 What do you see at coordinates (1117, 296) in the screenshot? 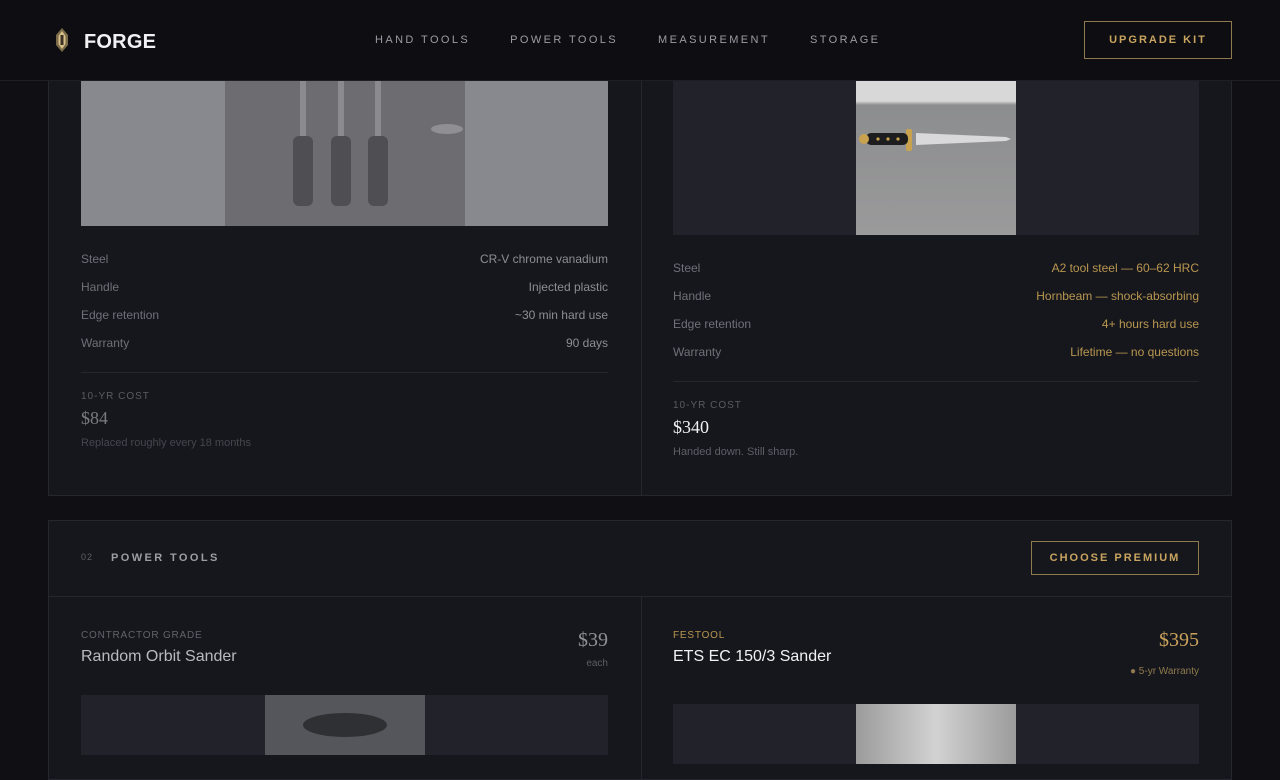
I see `spec-value: Hornbeam — shock-absorbing` at bounding box center [1117, 296].